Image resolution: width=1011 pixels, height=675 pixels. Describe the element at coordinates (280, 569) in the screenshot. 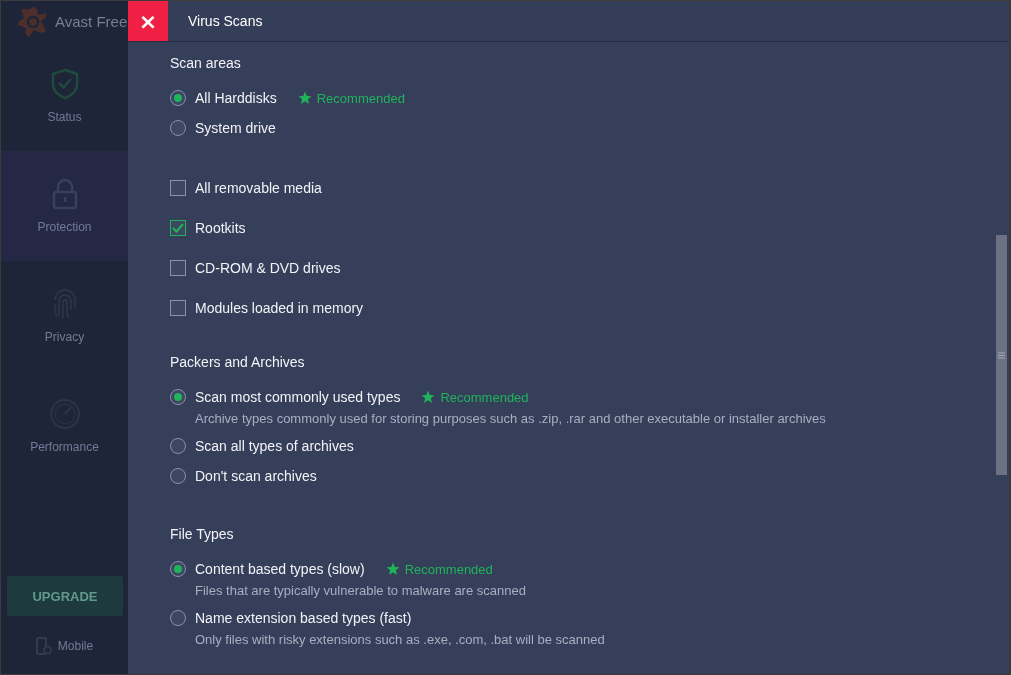

I see `option-label: Content based types (slow)` at that location.